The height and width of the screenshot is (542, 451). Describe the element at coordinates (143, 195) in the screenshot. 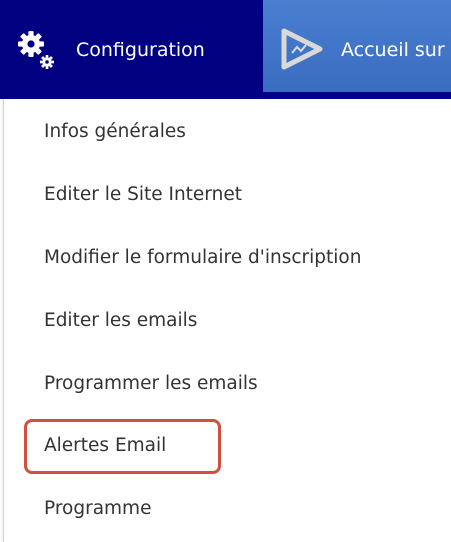

I see `menu-item-editer-site-internet: Editer le Site Internet` at that location.